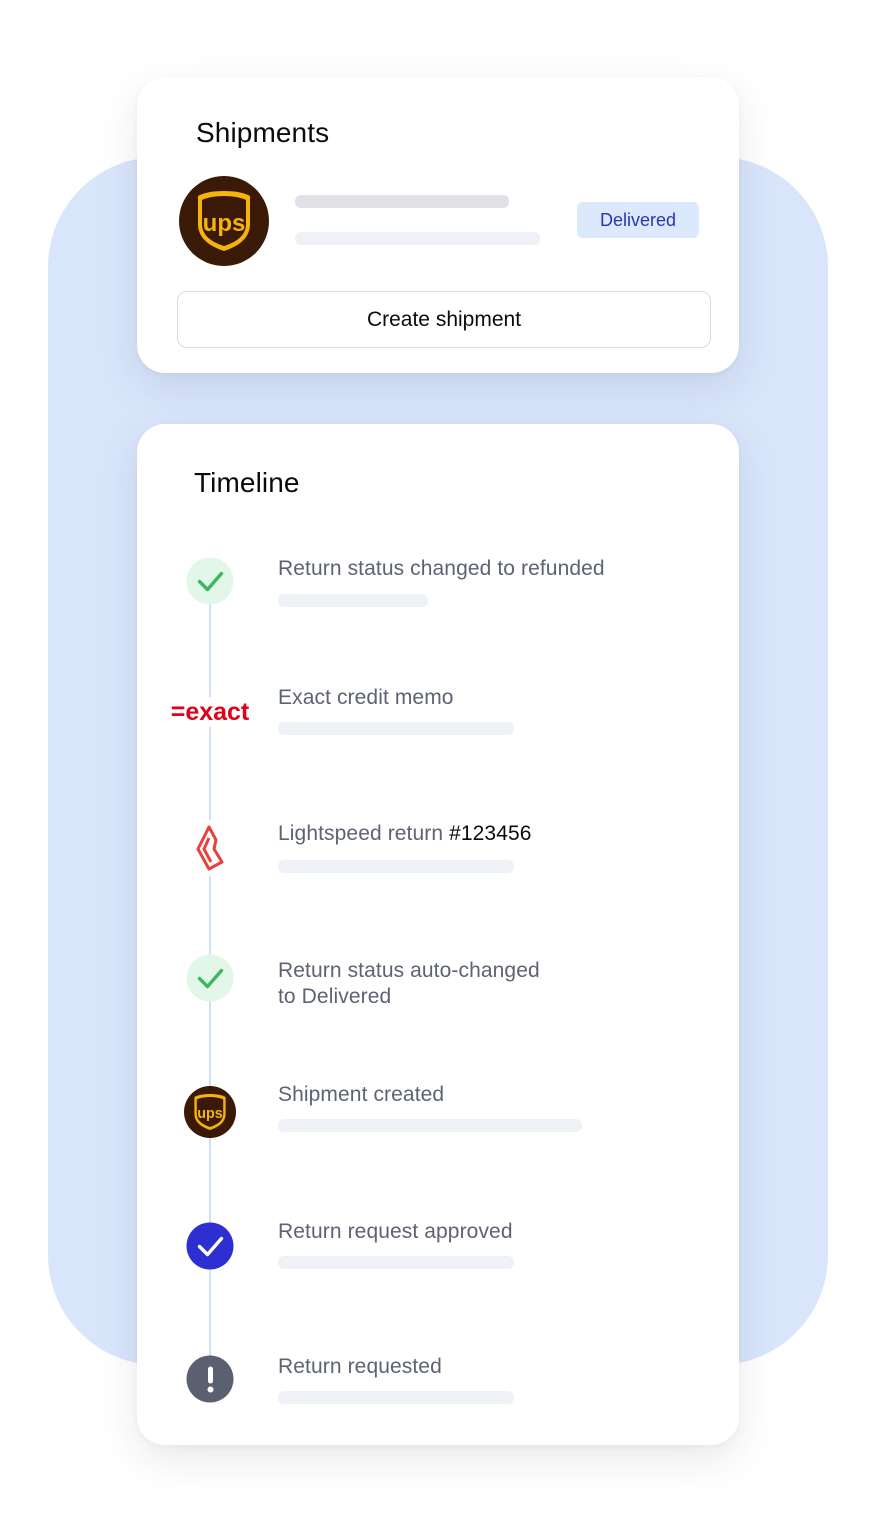  Describe the element at coordinates (395, 1231) in the screenshot. I see `timeline-event-text: Return request approved` at that location.